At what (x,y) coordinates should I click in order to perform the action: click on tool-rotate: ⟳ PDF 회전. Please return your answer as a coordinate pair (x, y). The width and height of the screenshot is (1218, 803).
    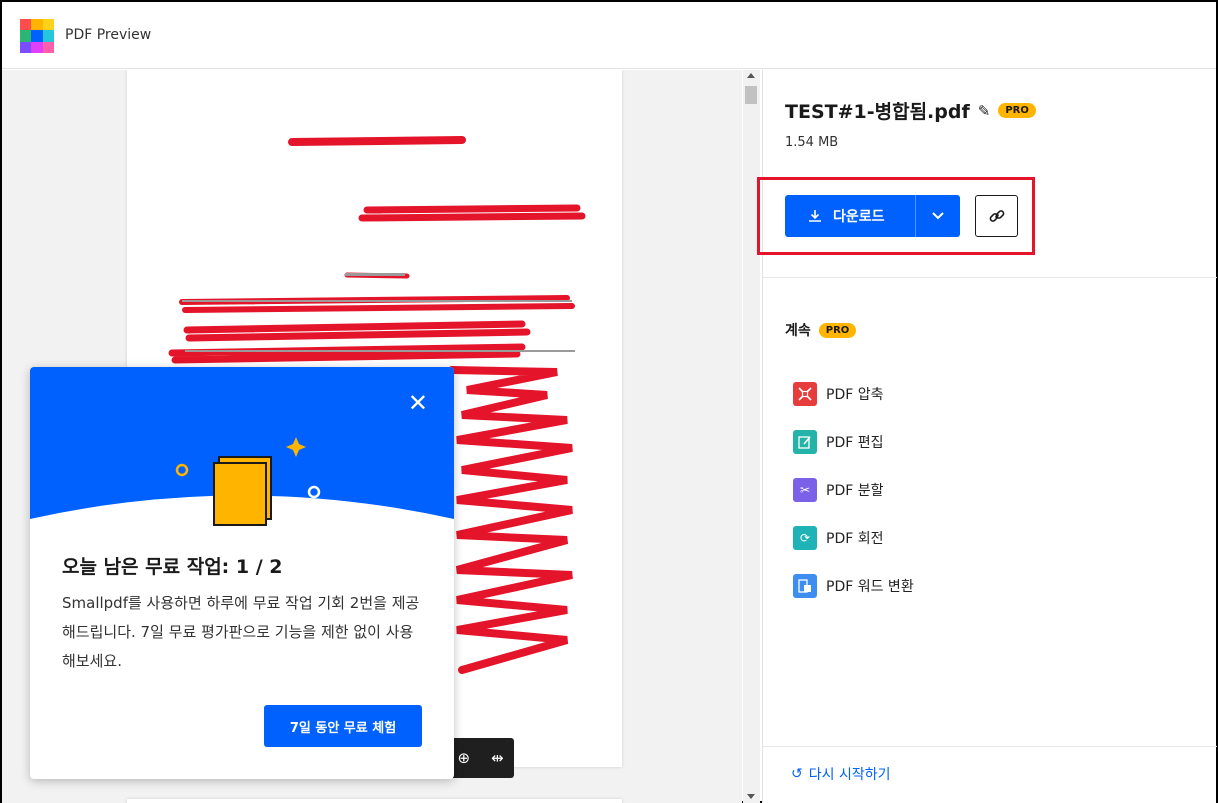
    Looking at the image, I should click on (853, 538).